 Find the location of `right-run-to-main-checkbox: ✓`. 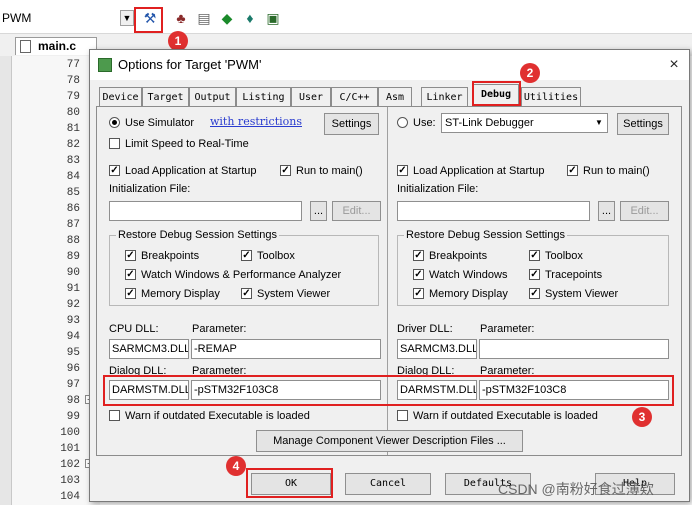

right-run-to-main-checkbox: ✓ is located at coordinates (572, 170).